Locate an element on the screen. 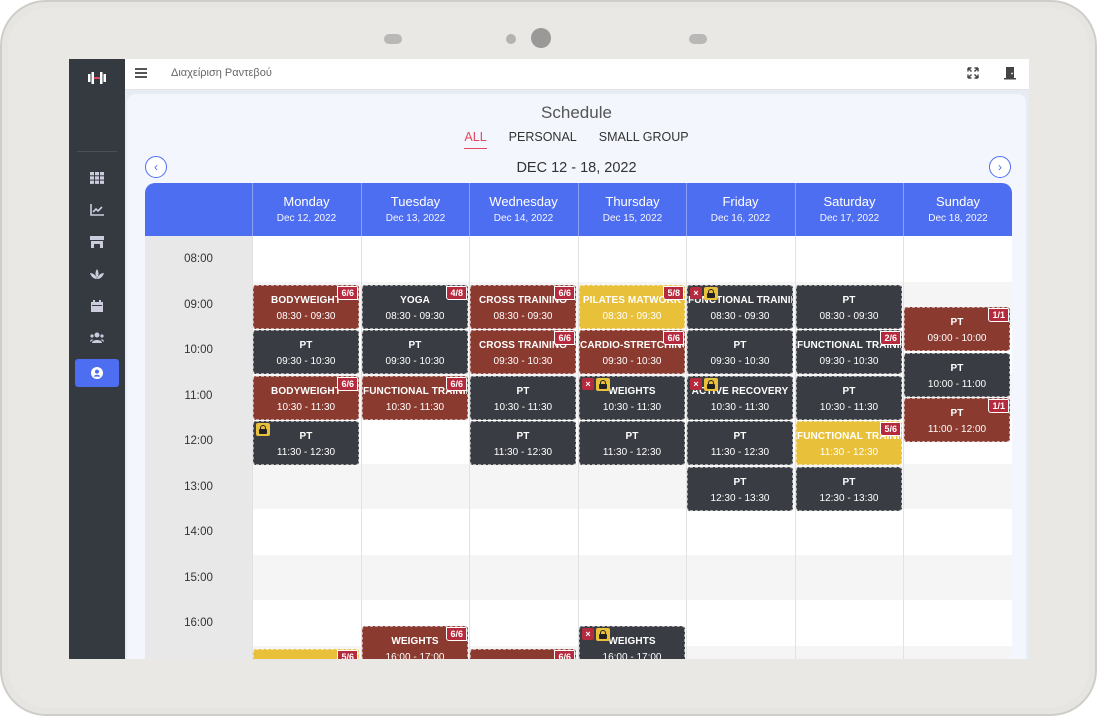  filter-small-group: SMALL GROUP is located at coordinates (644, 139).